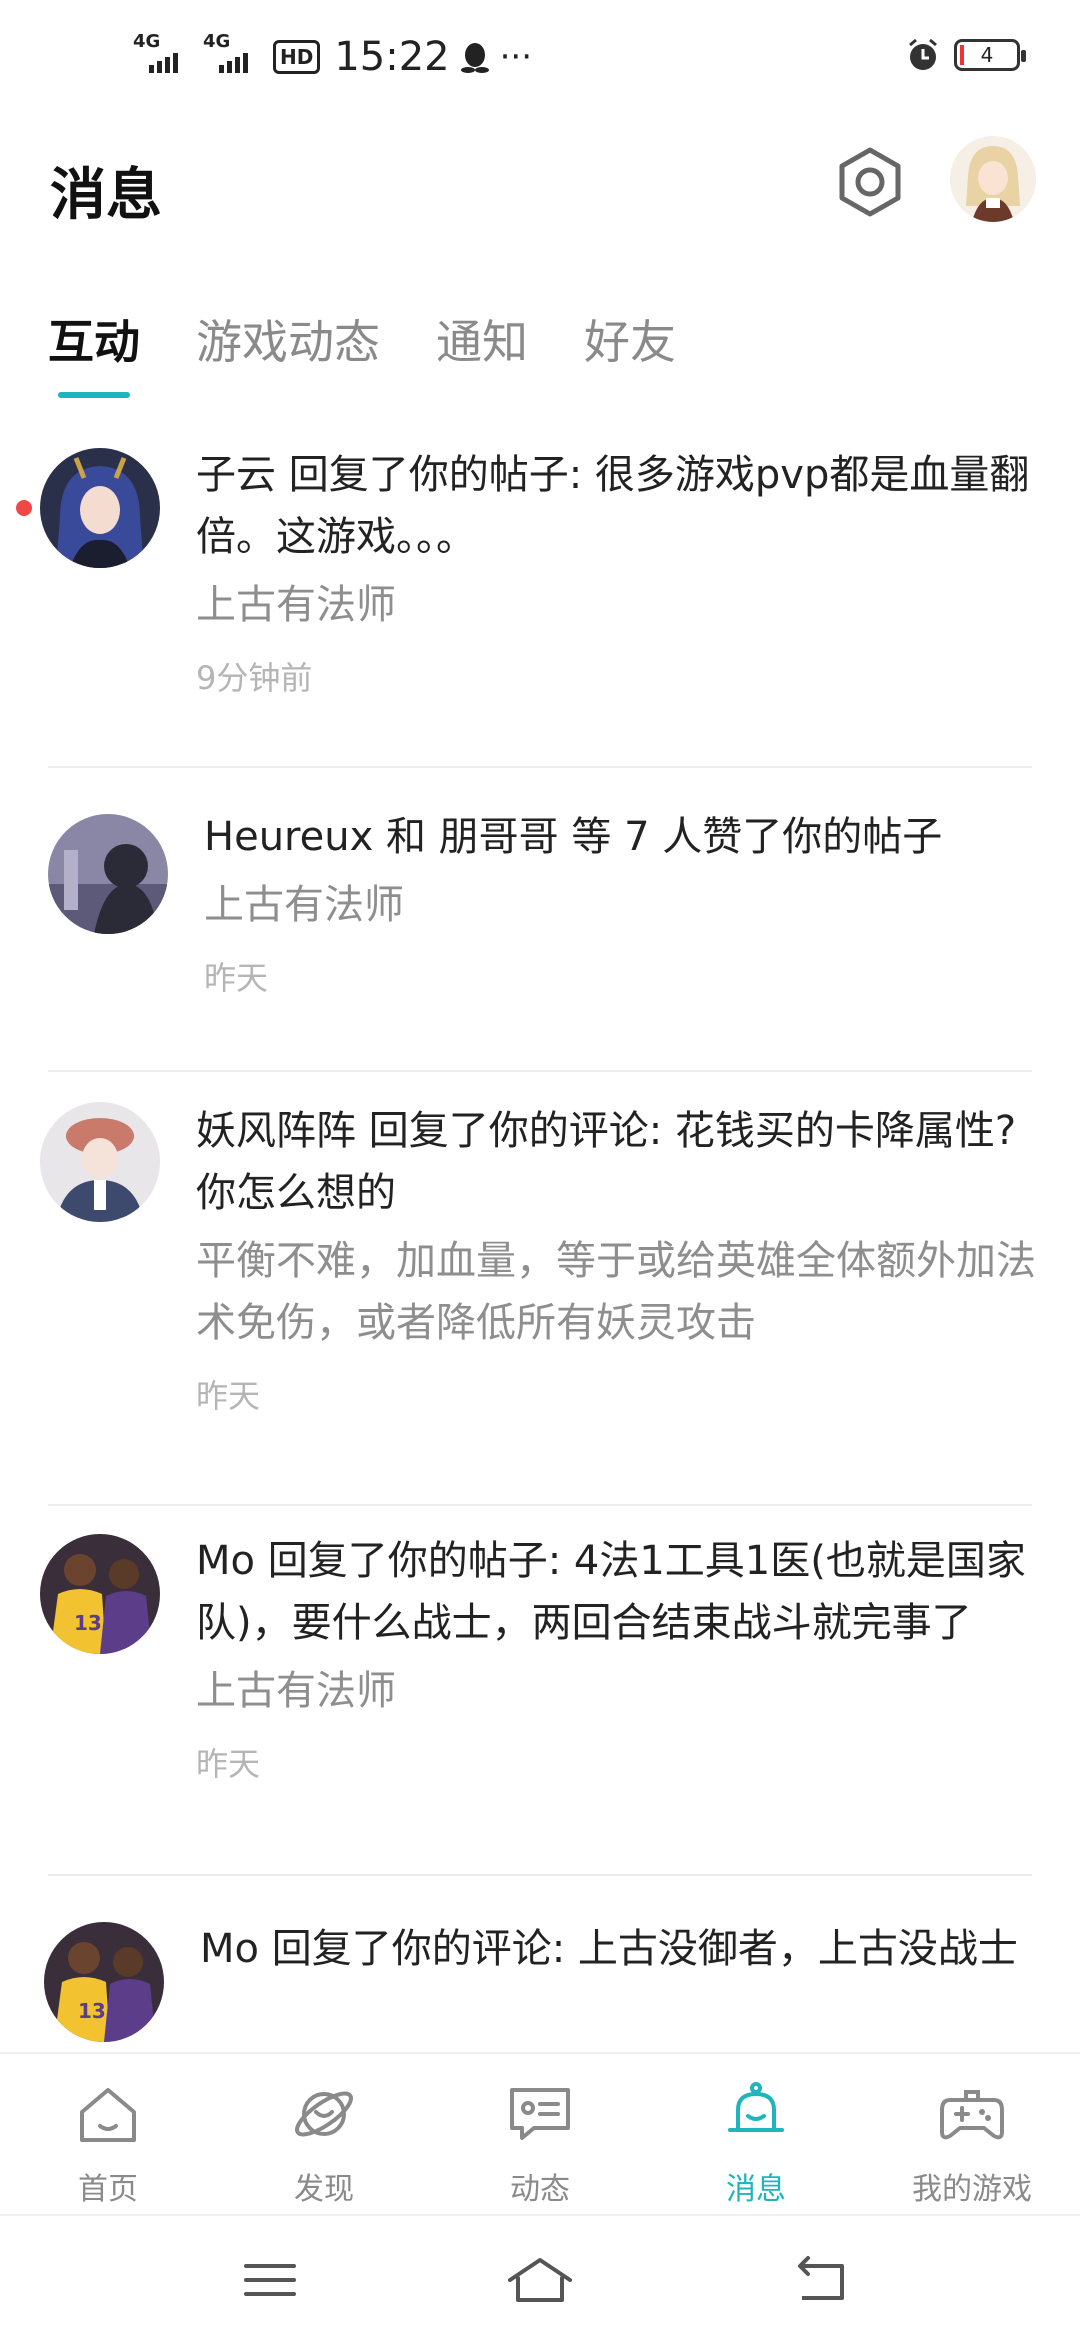 This screenshot has width=1080, height=2340. I want to click on tab-friends: 好友, so click(630, 346).